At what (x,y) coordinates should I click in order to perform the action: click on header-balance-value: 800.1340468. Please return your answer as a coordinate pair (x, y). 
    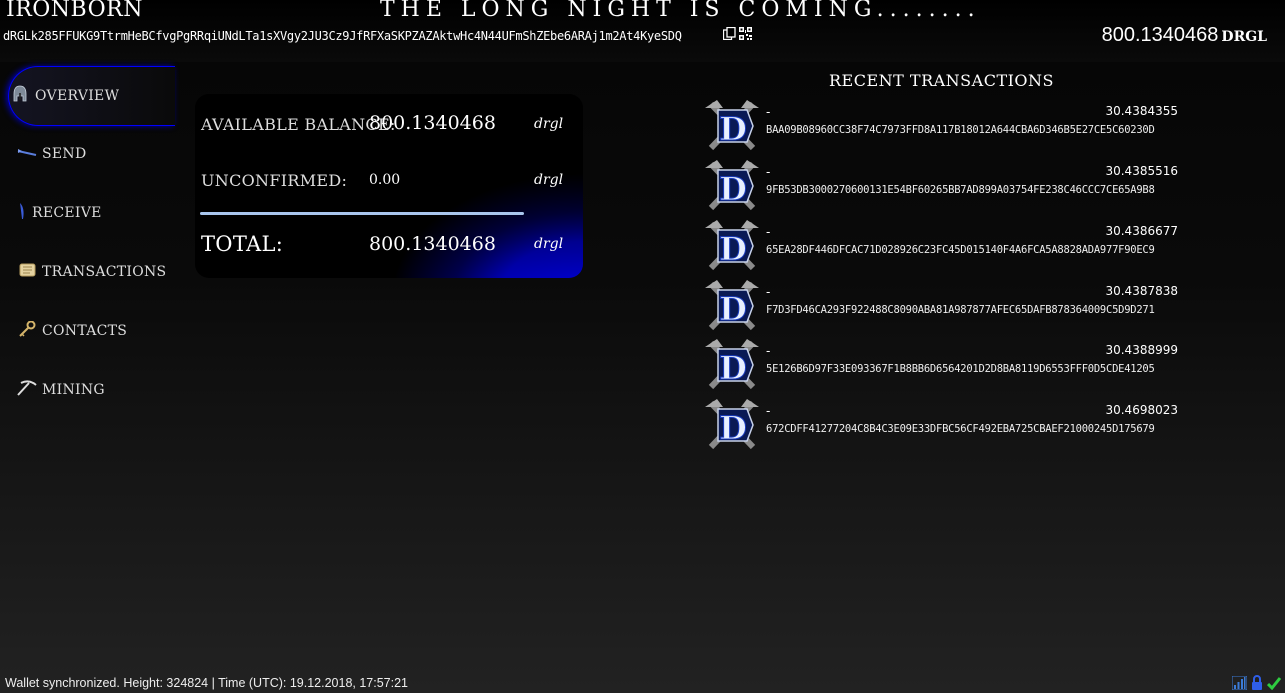
    Looking at the image, I should click on (1160, 35).